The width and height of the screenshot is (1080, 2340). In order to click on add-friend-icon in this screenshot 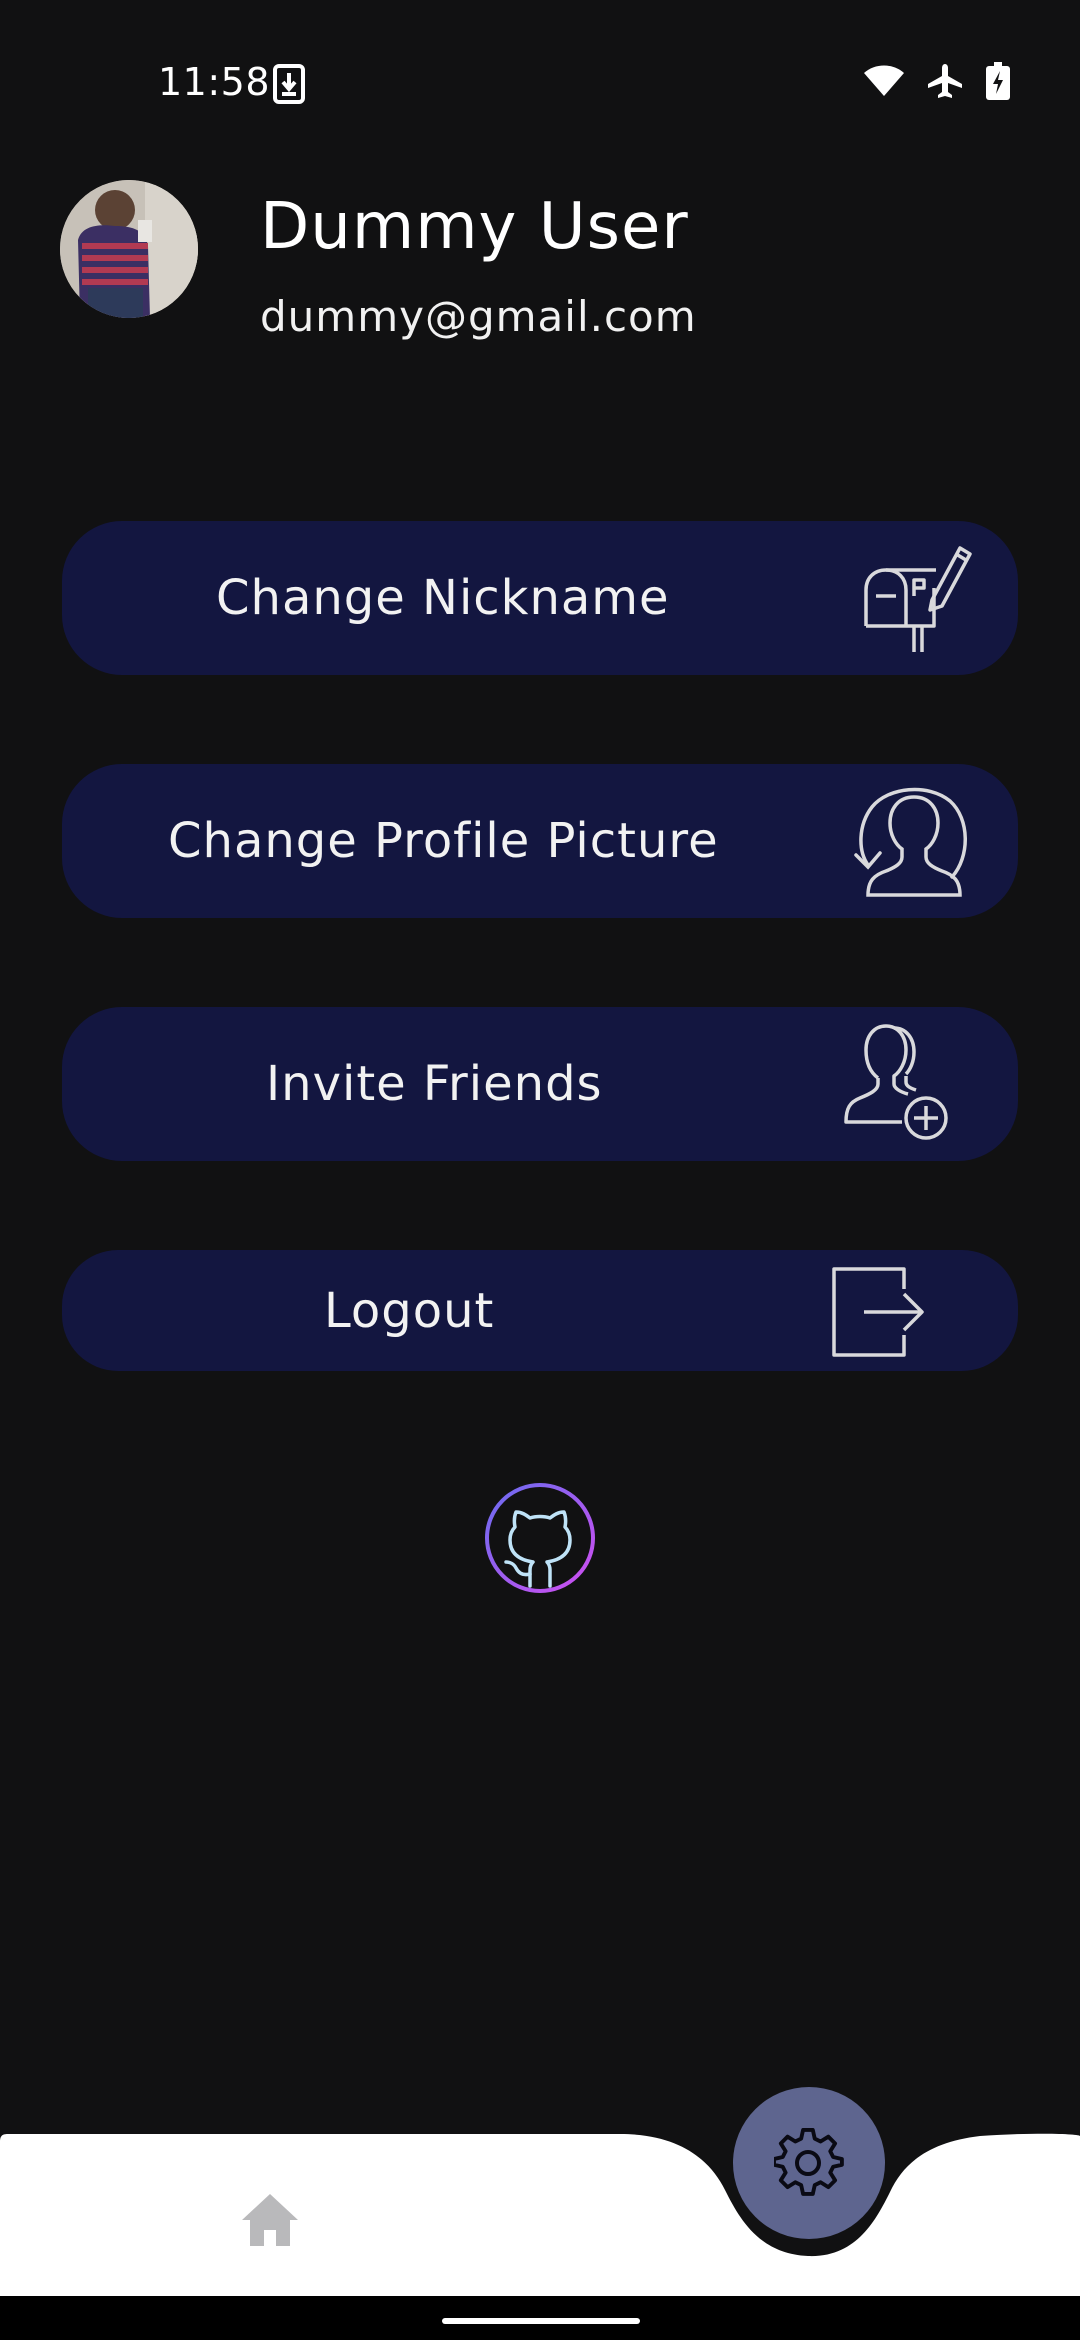, I will do `click(900, 1084)`.